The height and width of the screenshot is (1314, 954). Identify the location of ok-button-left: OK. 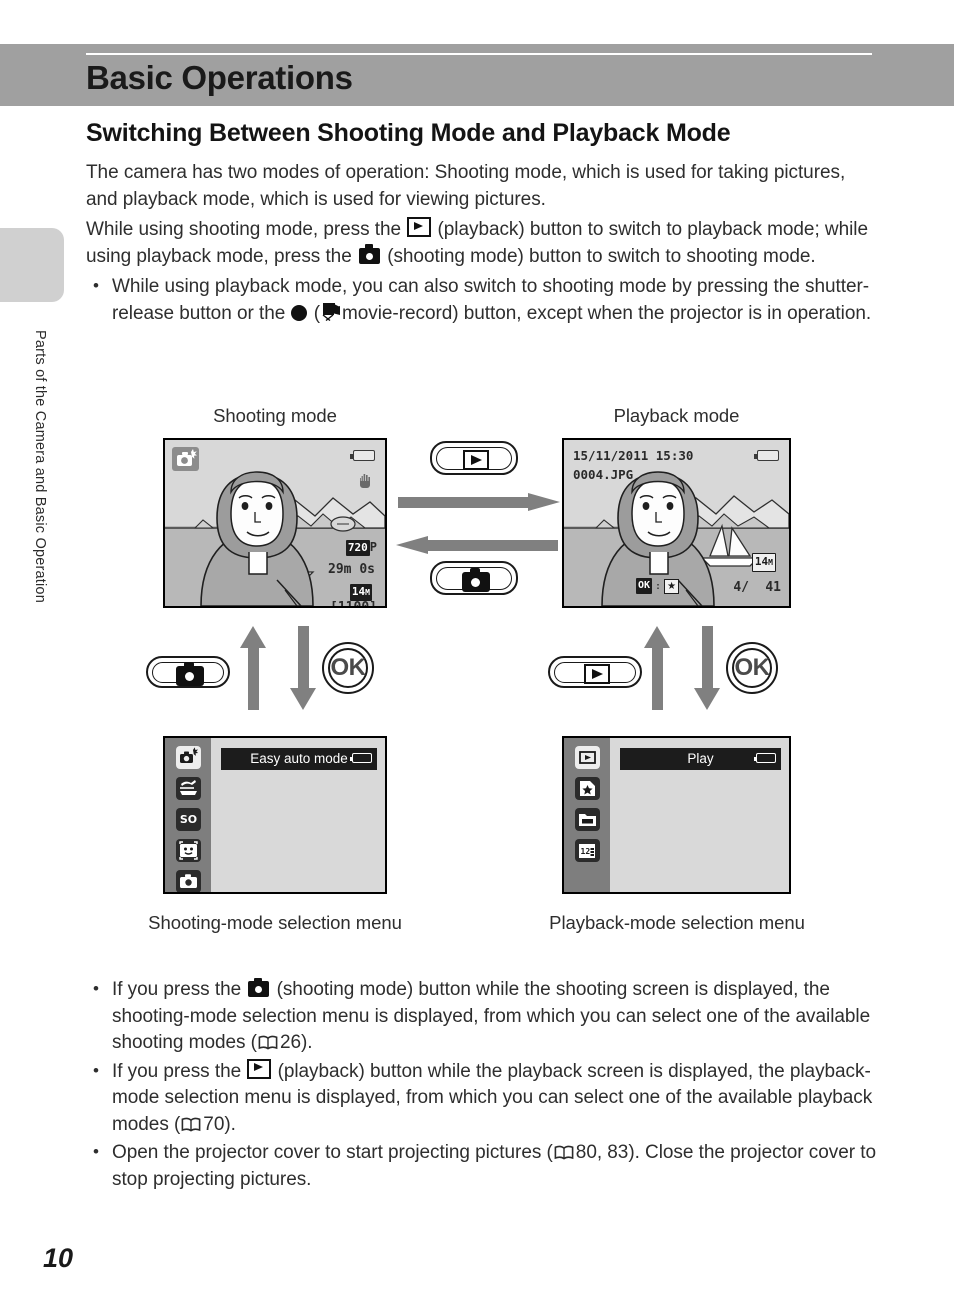
(348, 668).